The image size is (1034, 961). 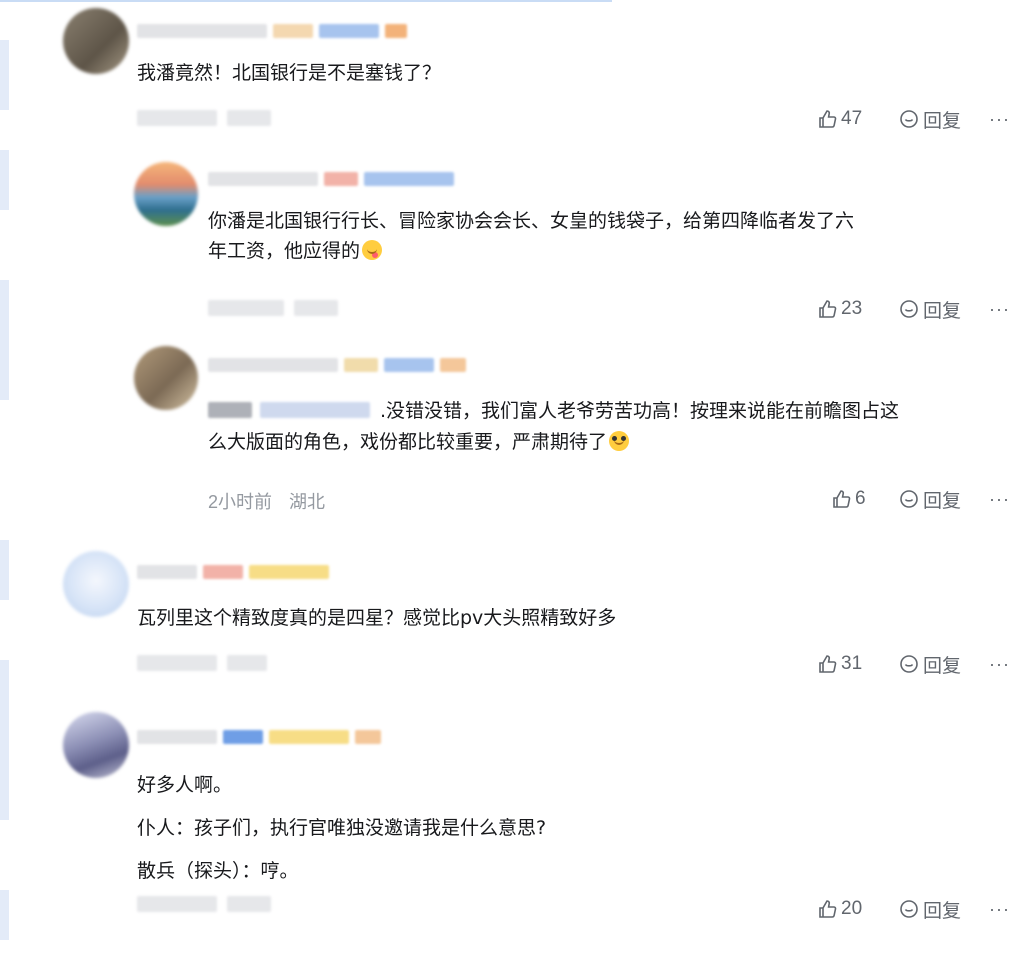 What do you see at coordinates (289, 73) in the screenshot?
I see `comment-text: 我潘竟然！北国银行是不是塞钱了？` at bounding box center [289, 73].